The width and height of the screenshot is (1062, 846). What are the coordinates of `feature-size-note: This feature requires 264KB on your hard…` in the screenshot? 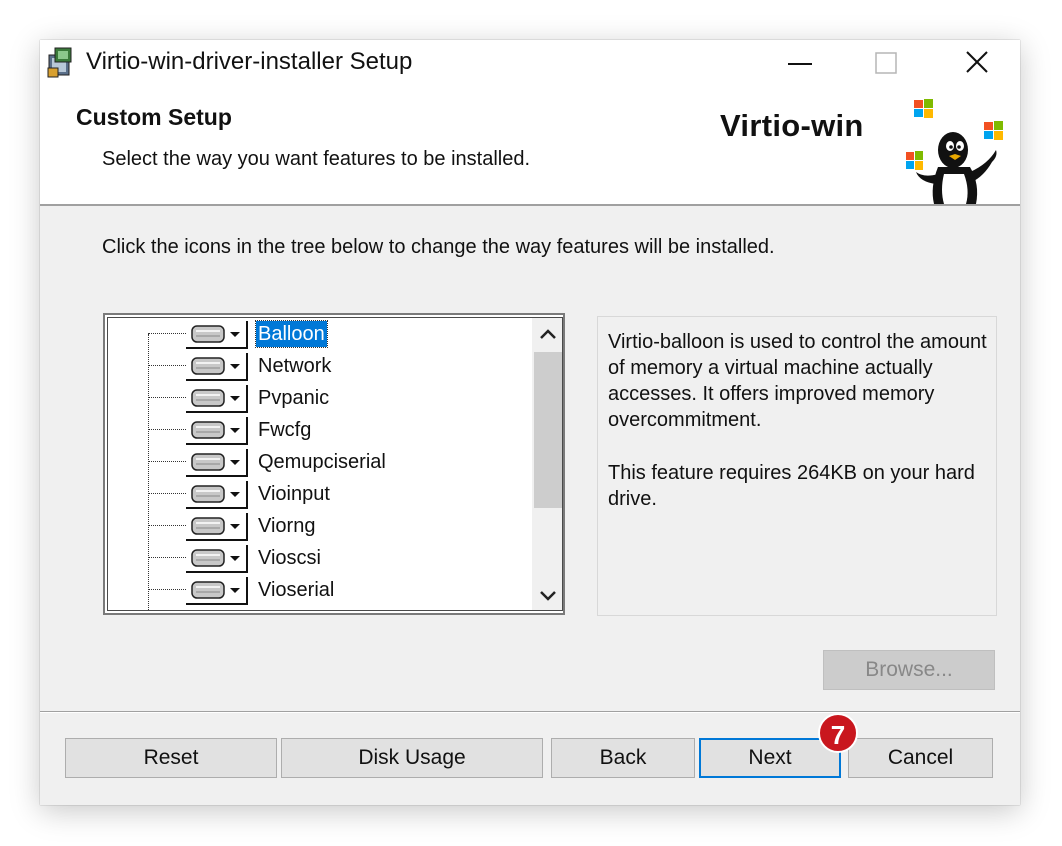 It's located at (791, 486).